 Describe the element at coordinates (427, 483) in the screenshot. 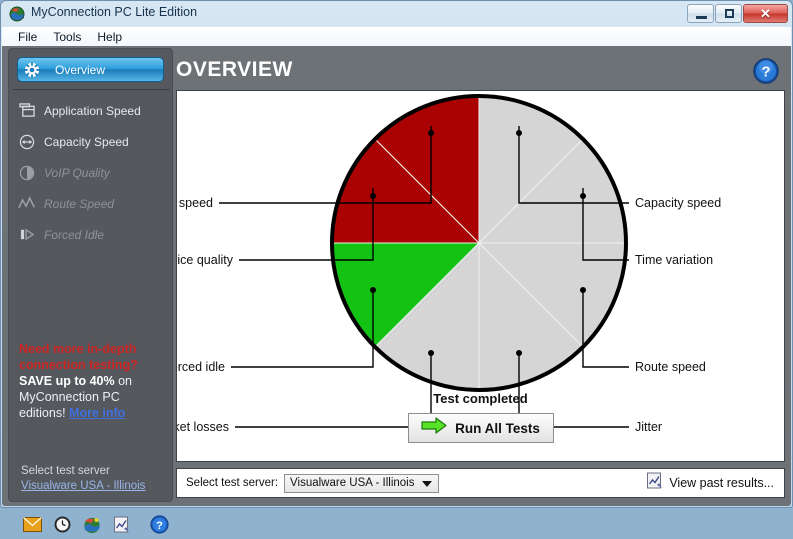

I see `chevron-down-icon` at that location.